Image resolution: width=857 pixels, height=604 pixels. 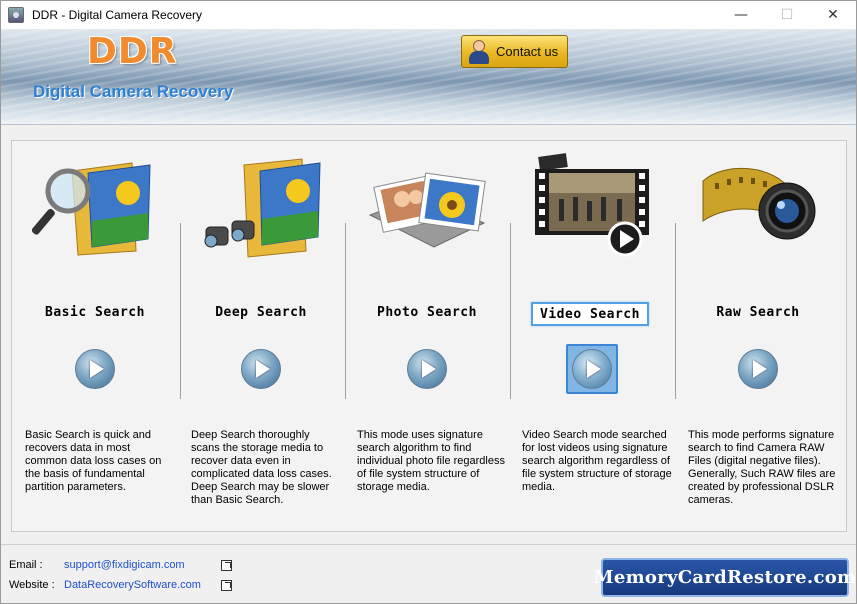 I want to click on website-label: Website :, so click(x=32, y=585).